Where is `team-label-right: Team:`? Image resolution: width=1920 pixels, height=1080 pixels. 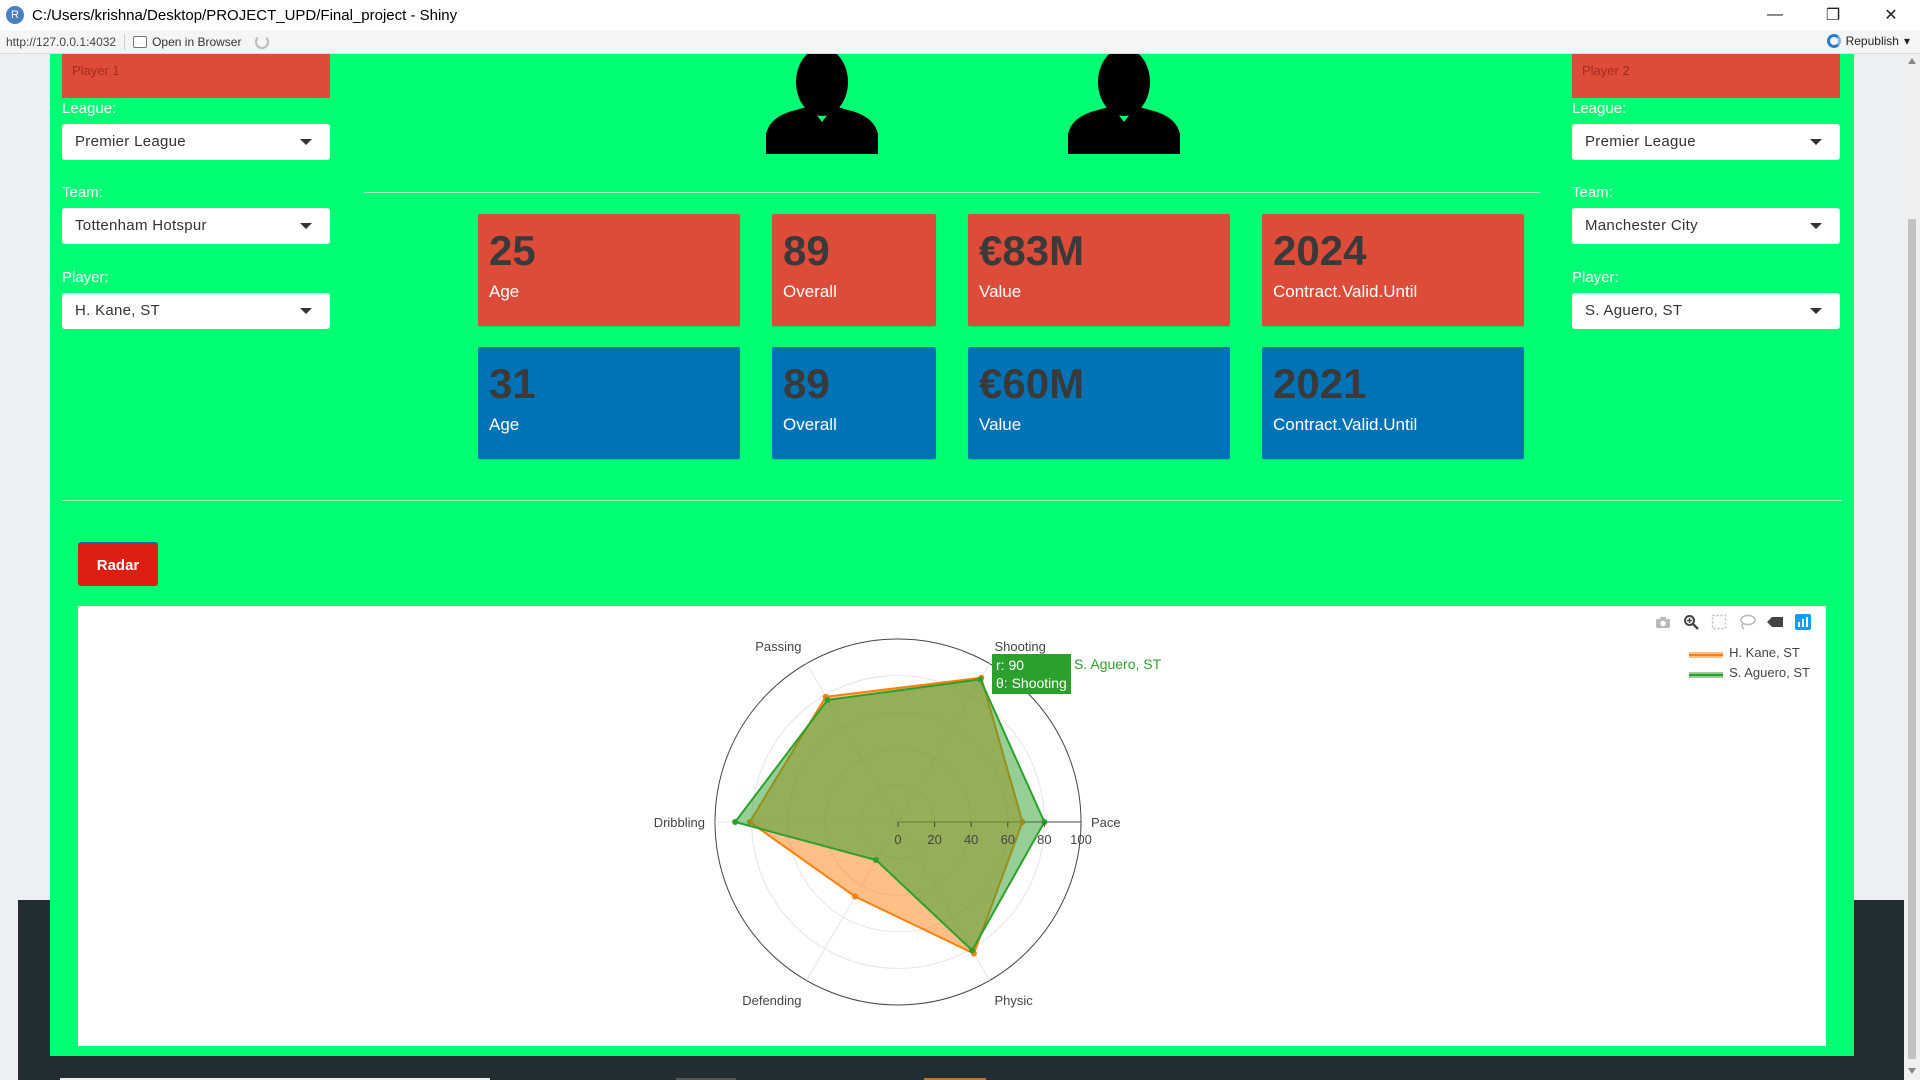
team-label-right: Team: is located at coordinates (1592, 192).